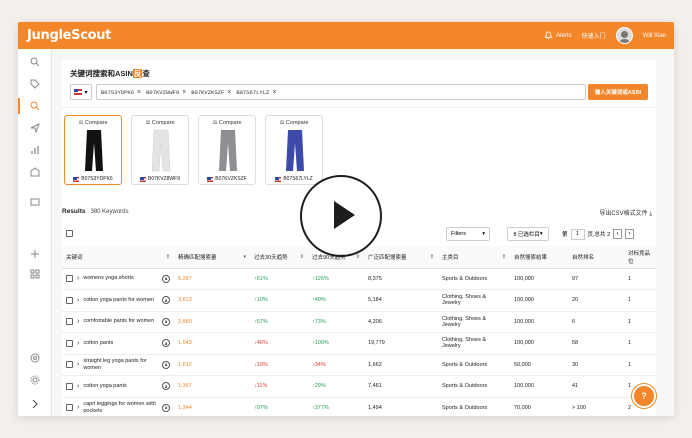 The height and width of the screenshot is (438, 692). What do you see at coordinates (618, 92) in the screenshot?
I see `search-button: 输入关键词或ASIN` at bounding box center [618, 92].